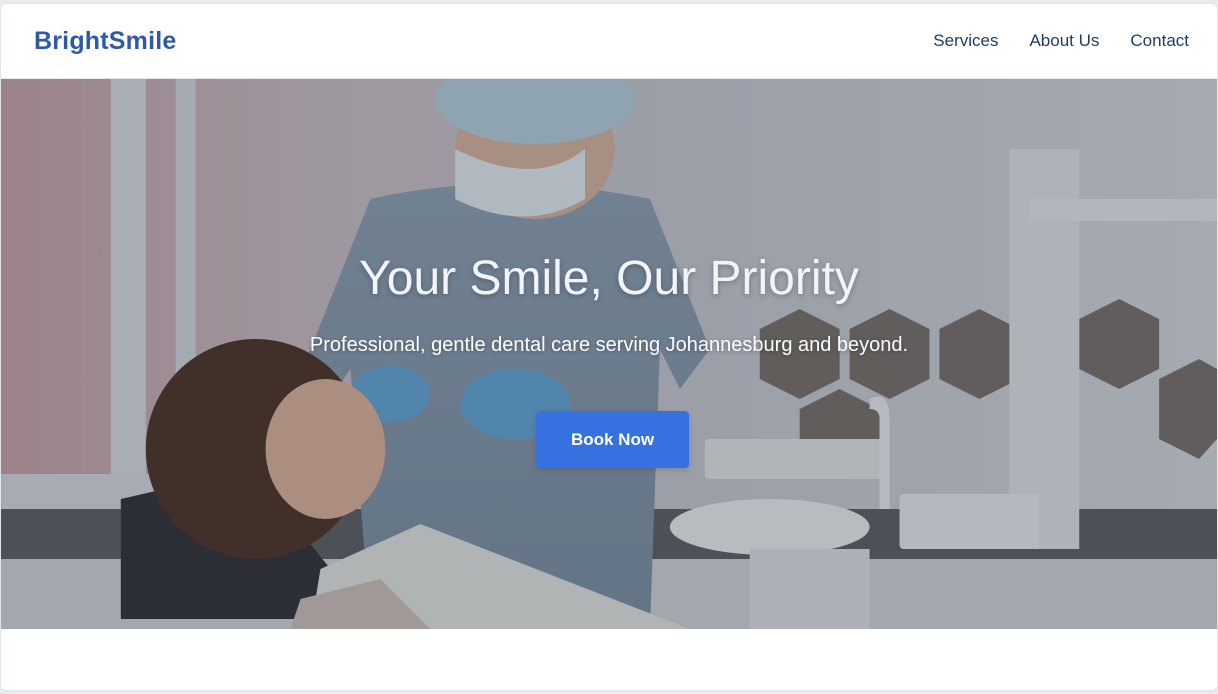 The width and height of the screenshot is (1218, 694). I want to click on hero-title: Your Smile, Our Priority, so click(609, 278).